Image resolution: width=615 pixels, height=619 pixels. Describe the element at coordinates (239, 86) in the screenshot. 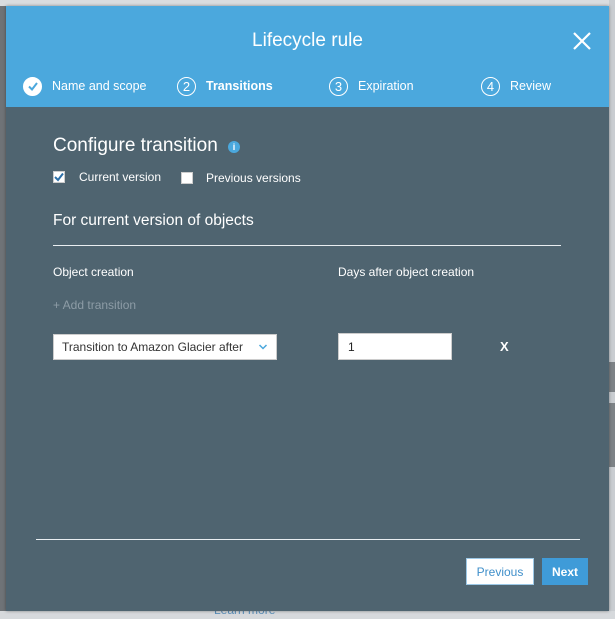

I see `step-label: Transitions` at that location.